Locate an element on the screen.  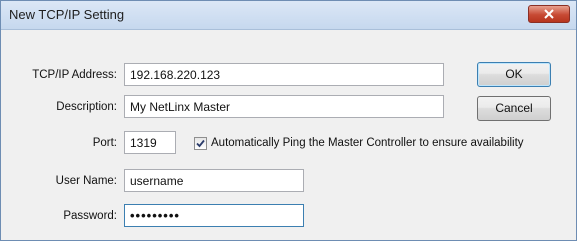
checkmark-icon is located at coordinates (200, 143).